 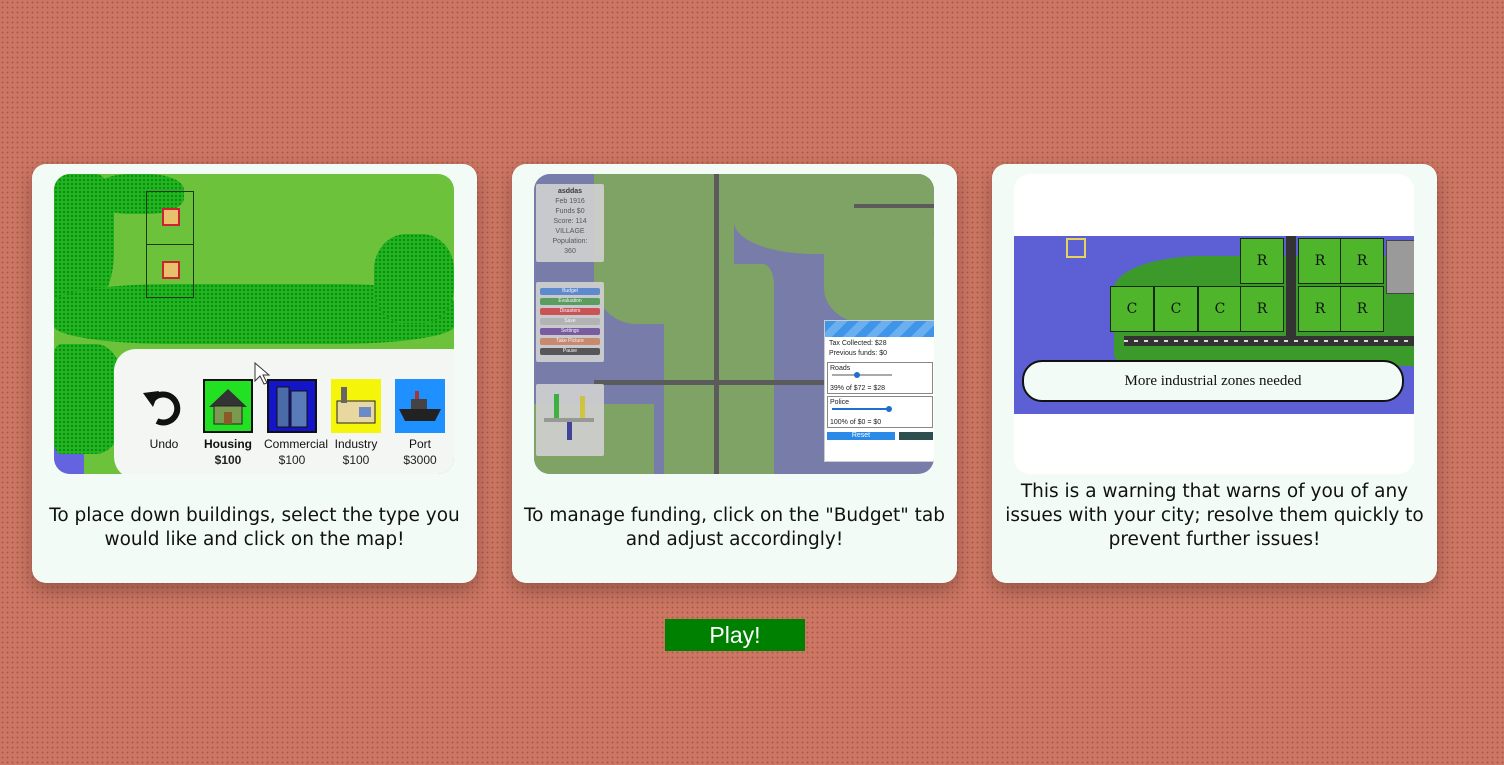 I want to click on industry-tool: Industry $100, so click(x=356, y=423).